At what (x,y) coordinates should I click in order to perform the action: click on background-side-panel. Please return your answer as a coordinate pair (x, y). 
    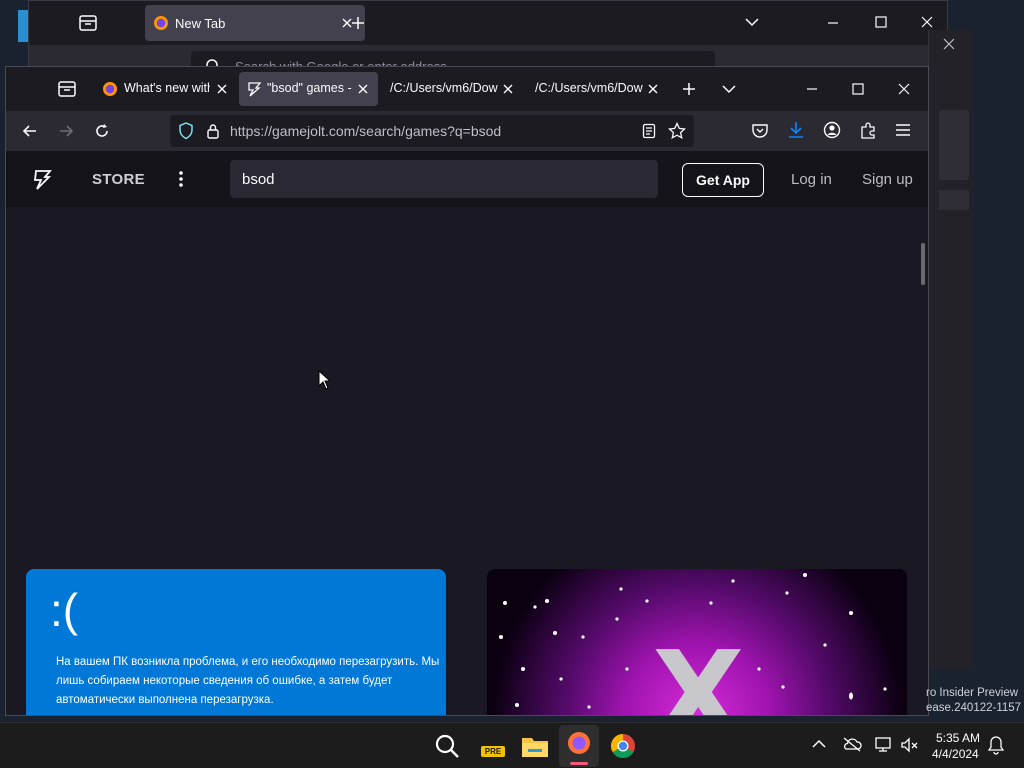
    Looking at the image, I should click on (951, 350).